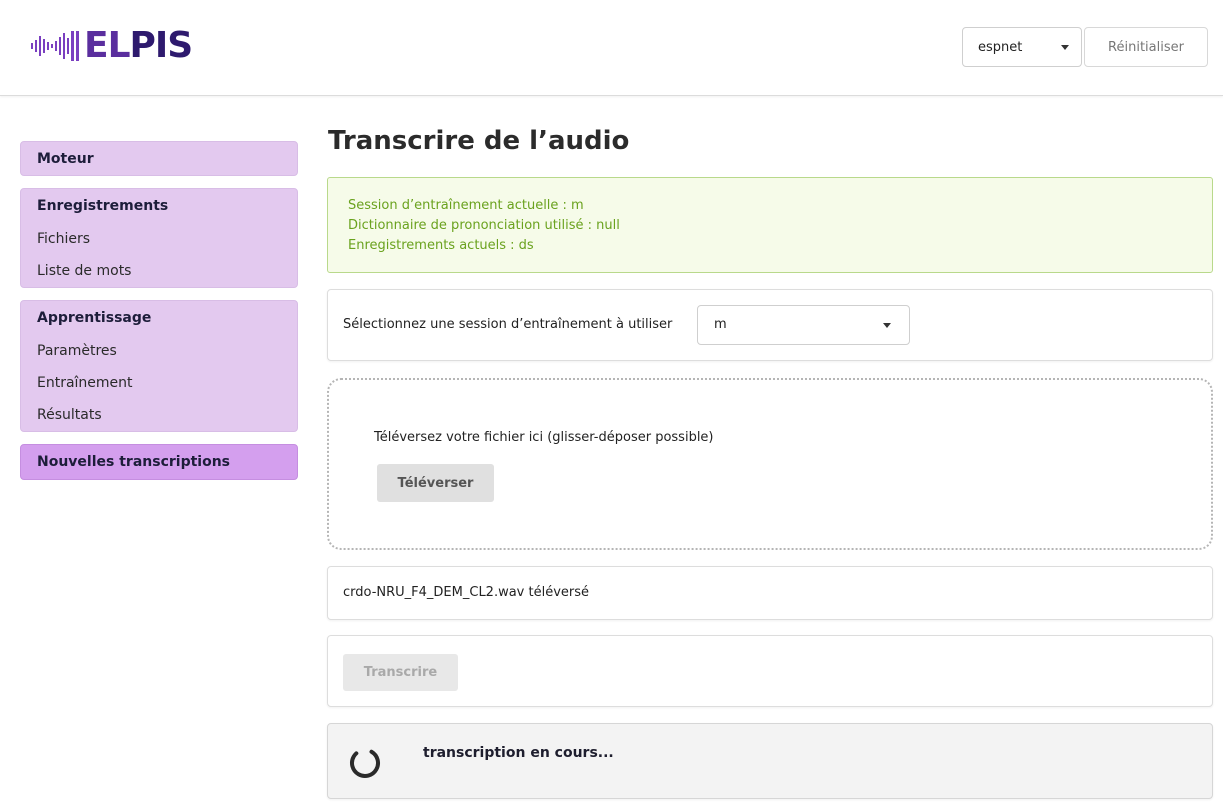 The width and height of the screenshot is (1223, 810). I want to click on sidebar-group-enregistrements: Enregistrements Fichiers Liste de mots, so click(159, 238).